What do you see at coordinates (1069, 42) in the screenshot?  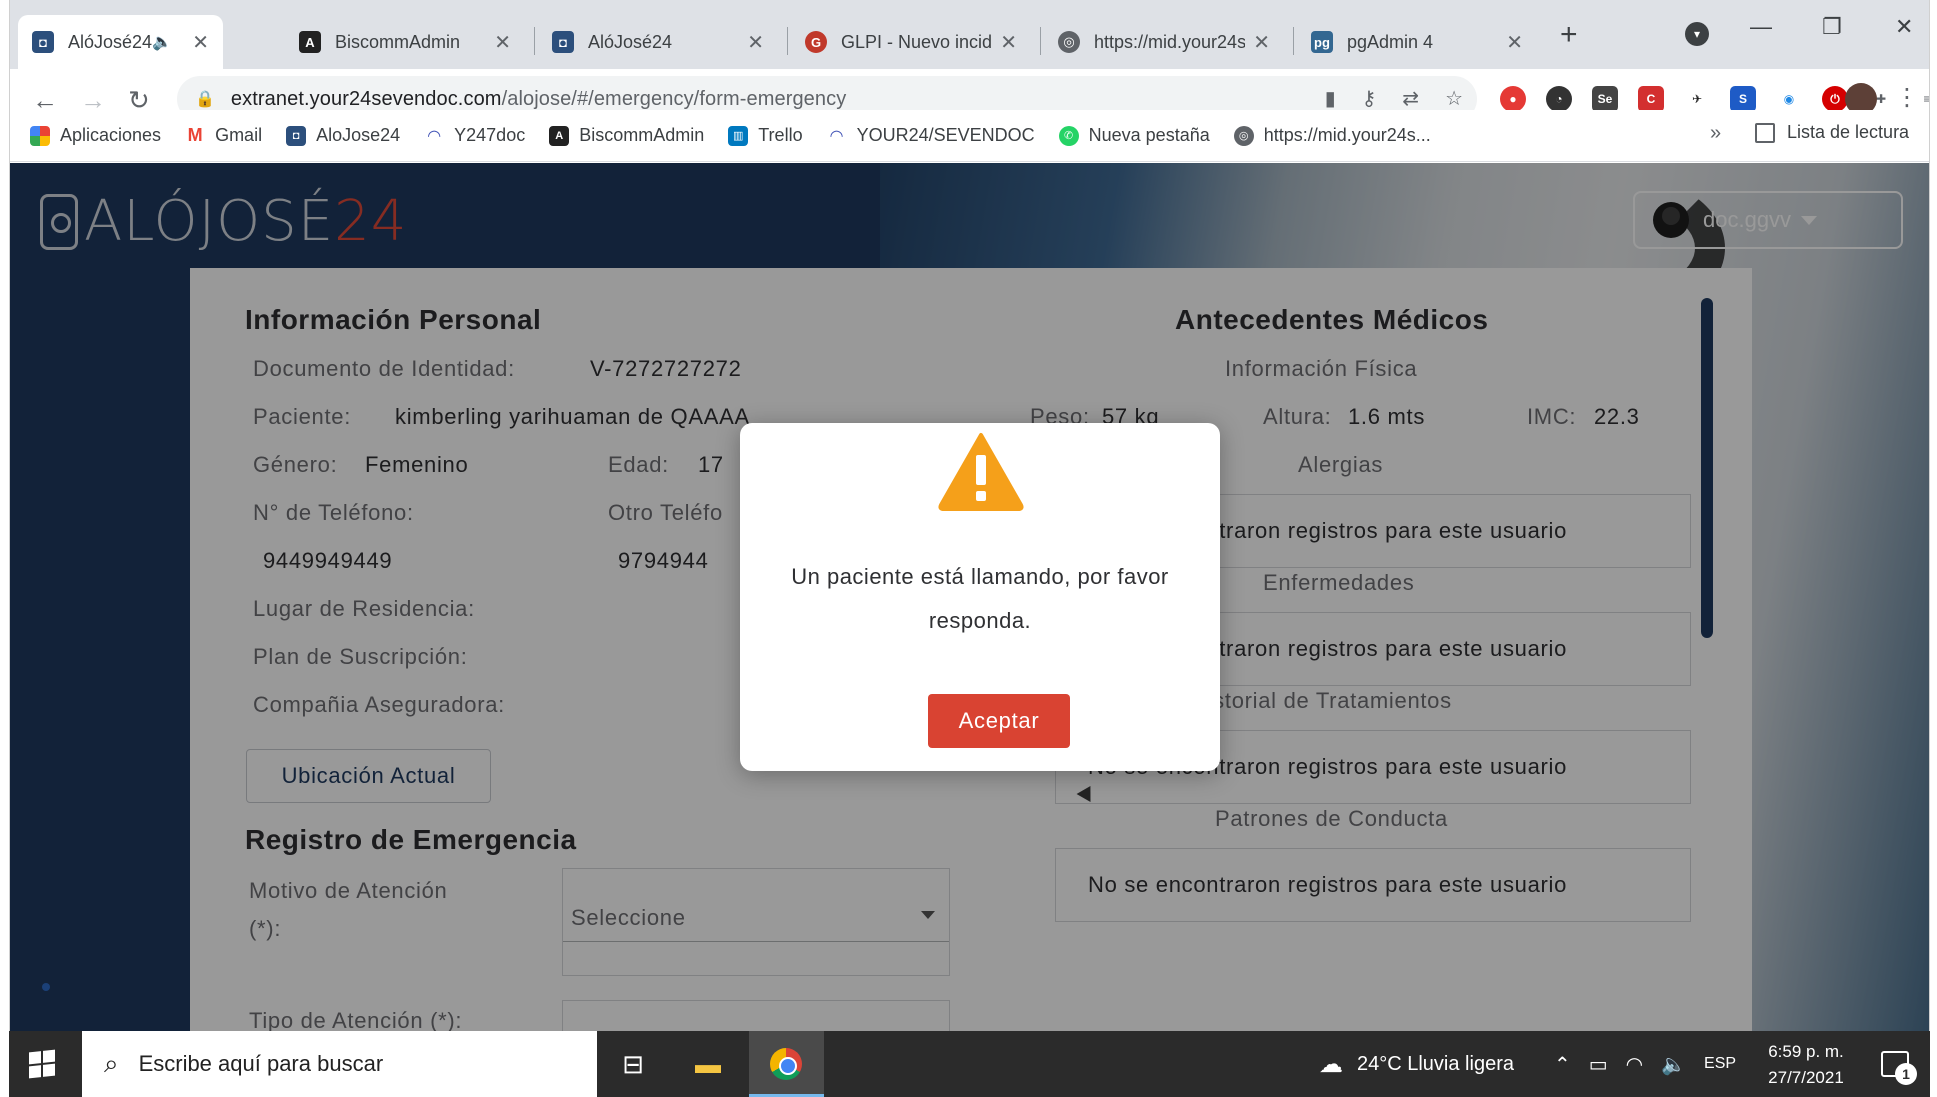 I see `globe-favicon-icon: ◎` at bounding box center [1069, 42].